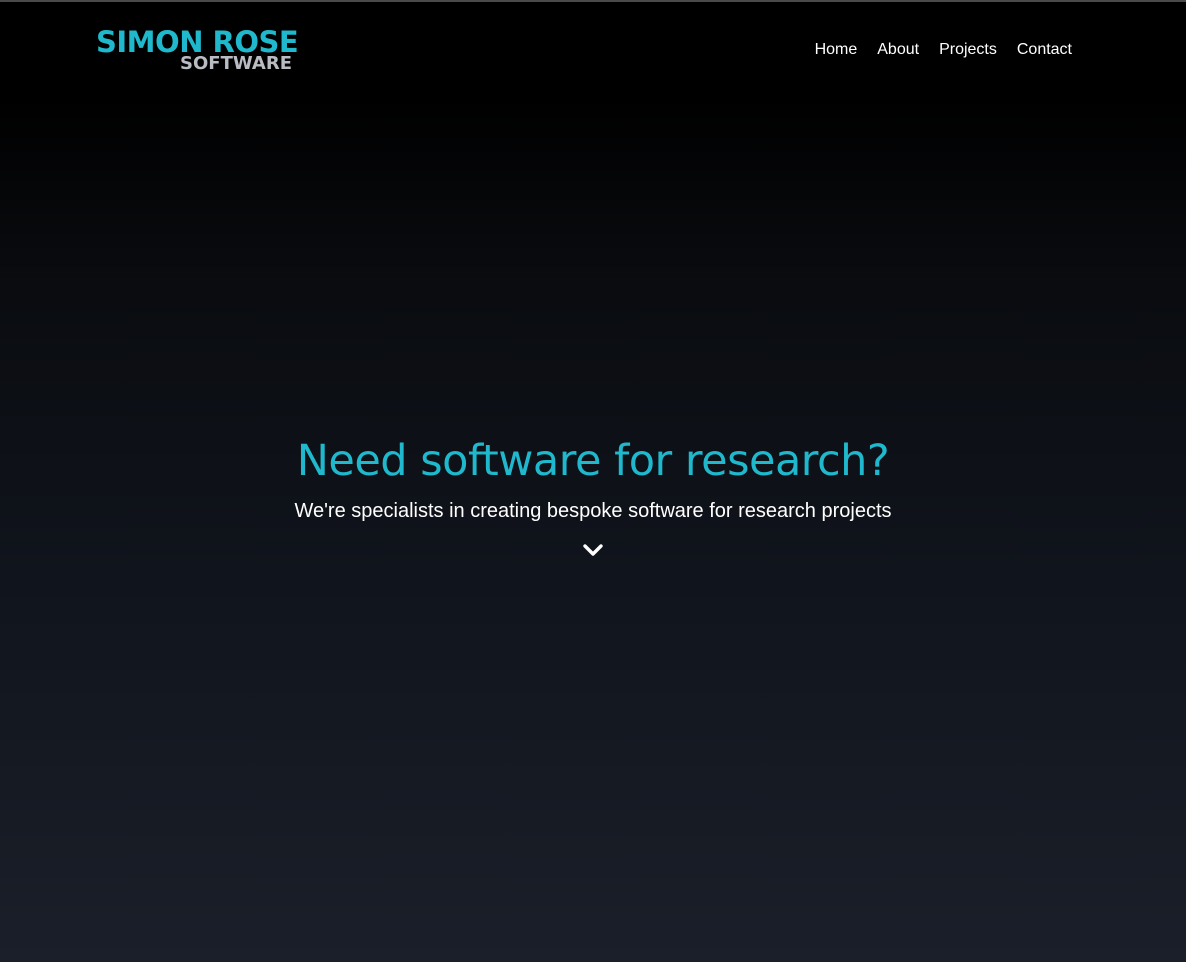  What do you see at coordinates (898, 50) in the screenshot?
I see `nav-item-about: About` at bounding box center [898, 50].